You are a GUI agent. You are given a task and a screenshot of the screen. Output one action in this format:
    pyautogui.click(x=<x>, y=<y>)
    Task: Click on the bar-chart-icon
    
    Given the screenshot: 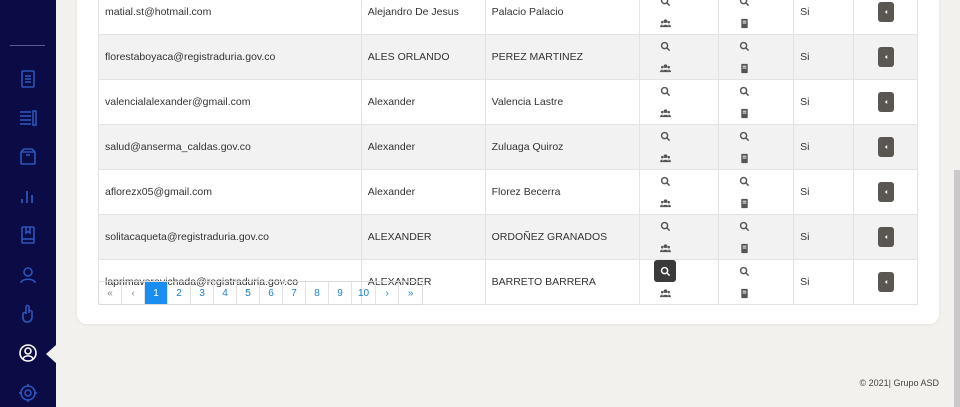 What is the action you would take?
    pyautogui.click(x=28, y=196)
    